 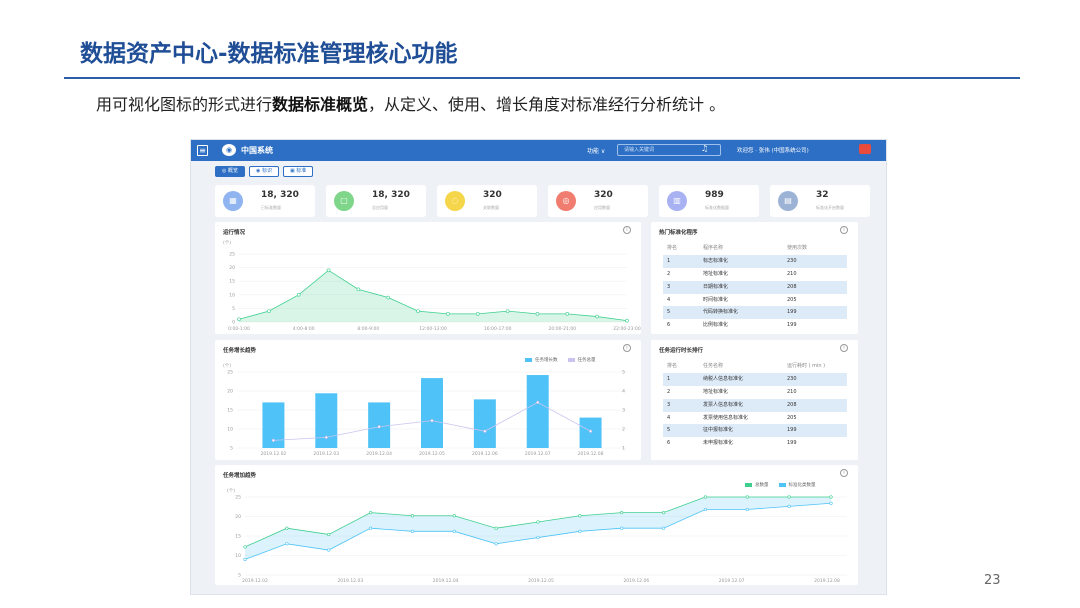 I want to click on account-info: 欢迎您 · 张伟 (中国系统公司), so click(x=773, y=150).